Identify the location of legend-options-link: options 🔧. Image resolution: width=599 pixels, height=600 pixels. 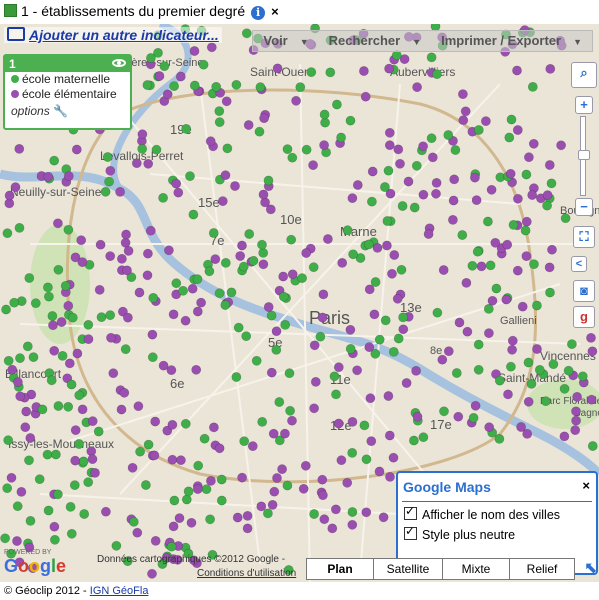
(67, 111).